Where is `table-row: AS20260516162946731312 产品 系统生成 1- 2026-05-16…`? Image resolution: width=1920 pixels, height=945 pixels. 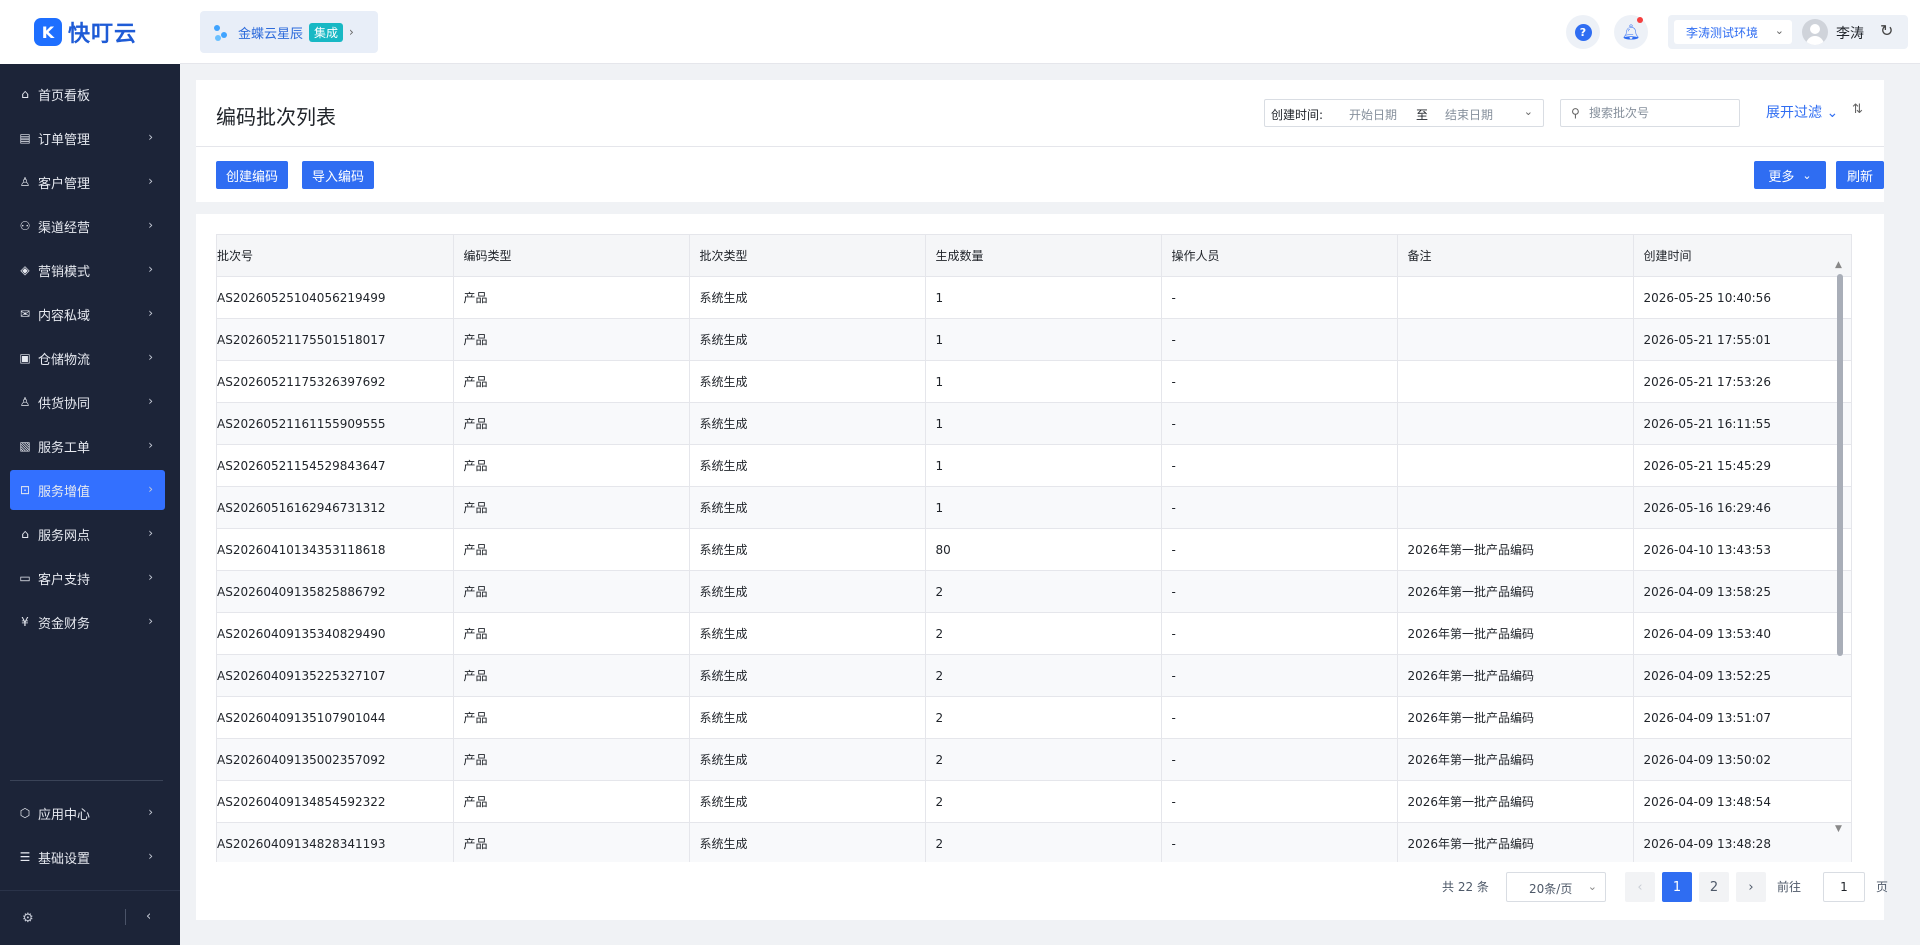 table-row: AS20260516162946731312 产品 系统生成 1- 2026-05-16… is located at coordinates (1034, 507).